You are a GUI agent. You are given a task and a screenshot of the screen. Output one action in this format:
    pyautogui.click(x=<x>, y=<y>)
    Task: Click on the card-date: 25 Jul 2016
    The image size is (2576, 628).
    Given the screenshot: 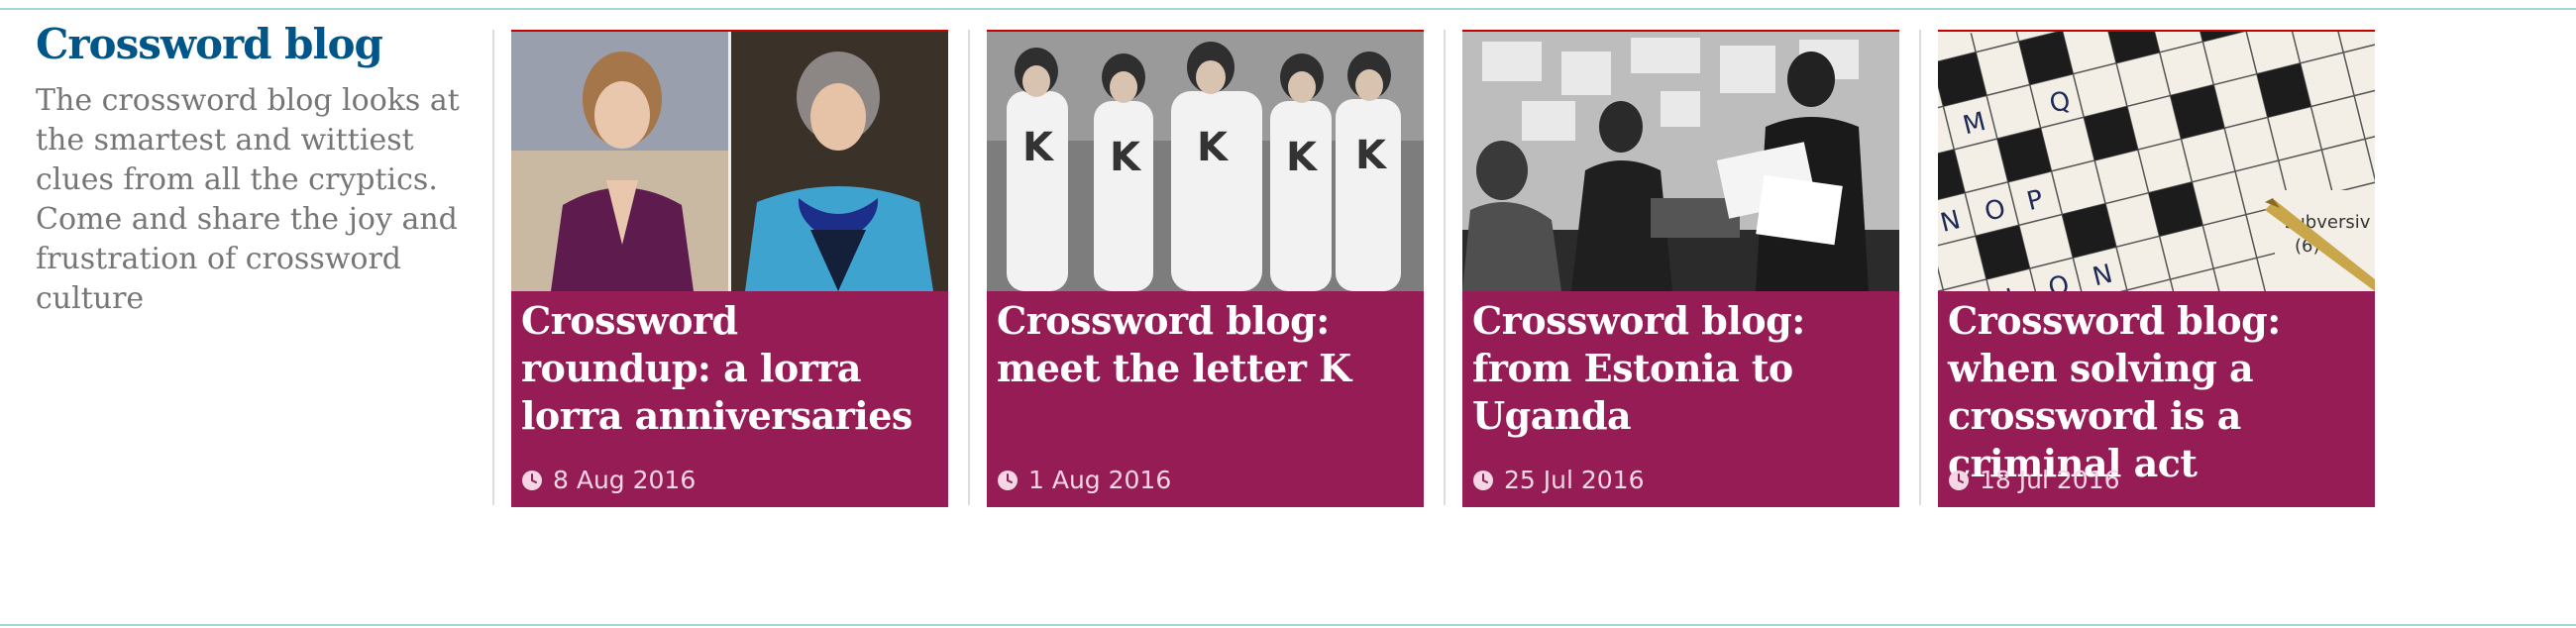 What is the action you would take?
    pyautogui.click(x=1574, y=480)
    